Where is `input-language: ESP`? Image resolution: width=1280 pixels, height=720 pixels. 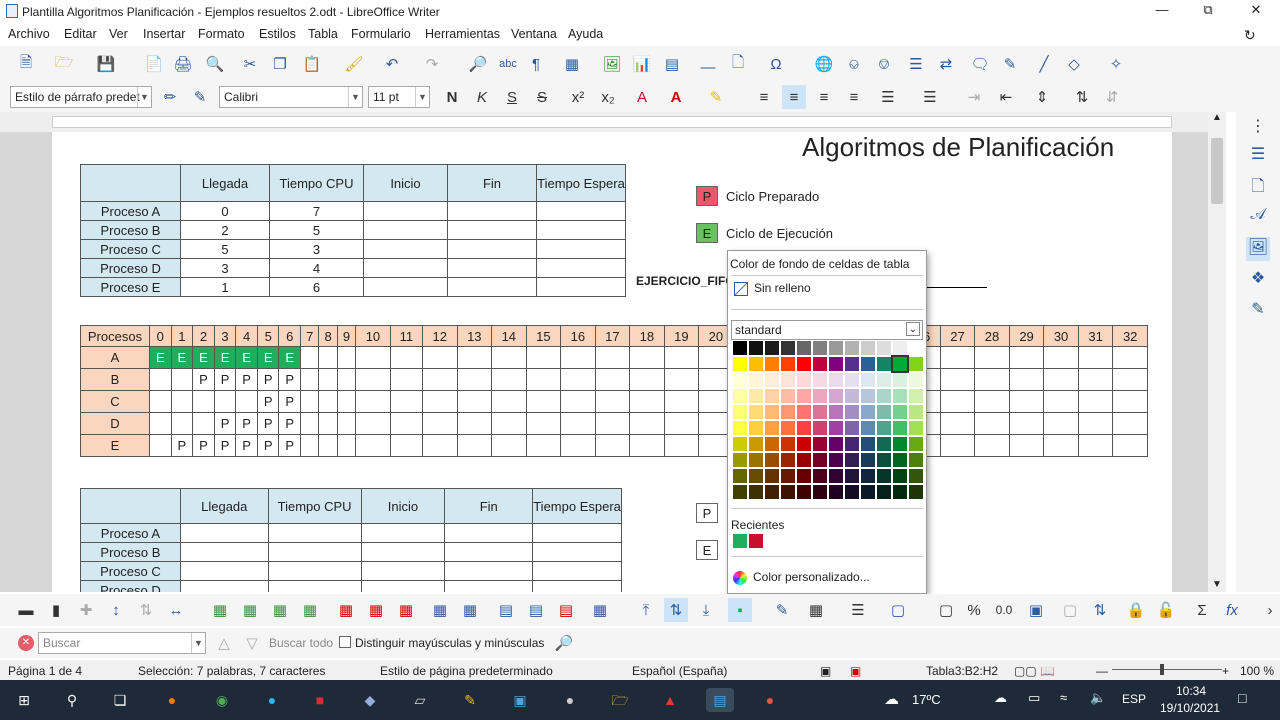
input-language: ESP is located at coordinates (1134, 699).